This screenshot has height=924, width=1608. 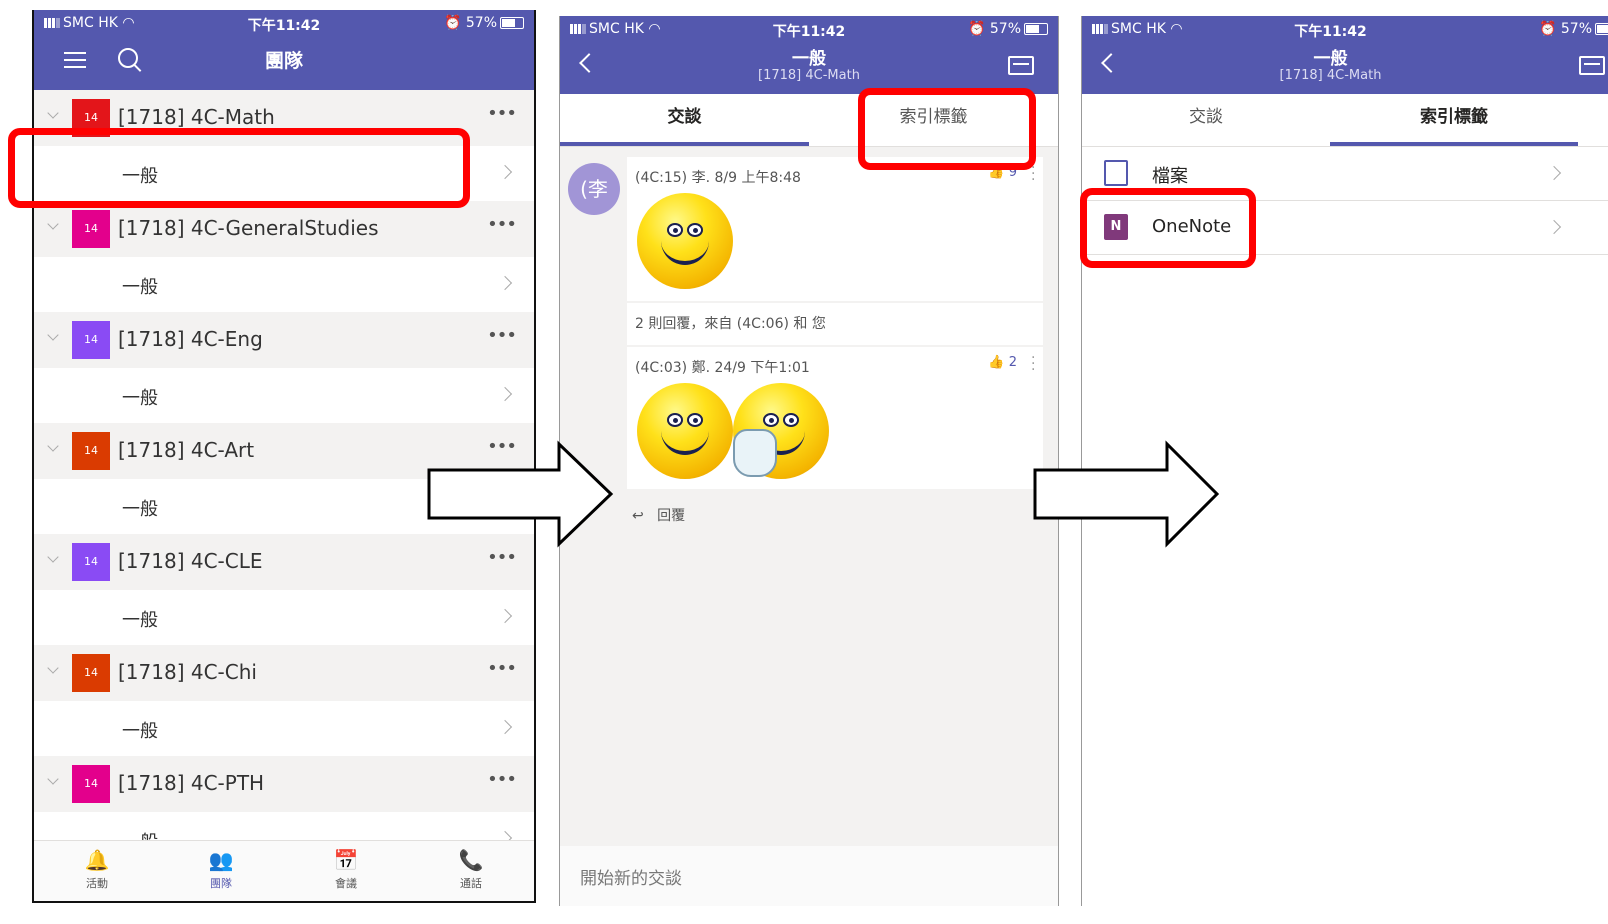 What do you see at coordinates (1454, 120) in the screenshot?
I see `tab-tabs: 索引標籤` at bounding box center [1454, 120].